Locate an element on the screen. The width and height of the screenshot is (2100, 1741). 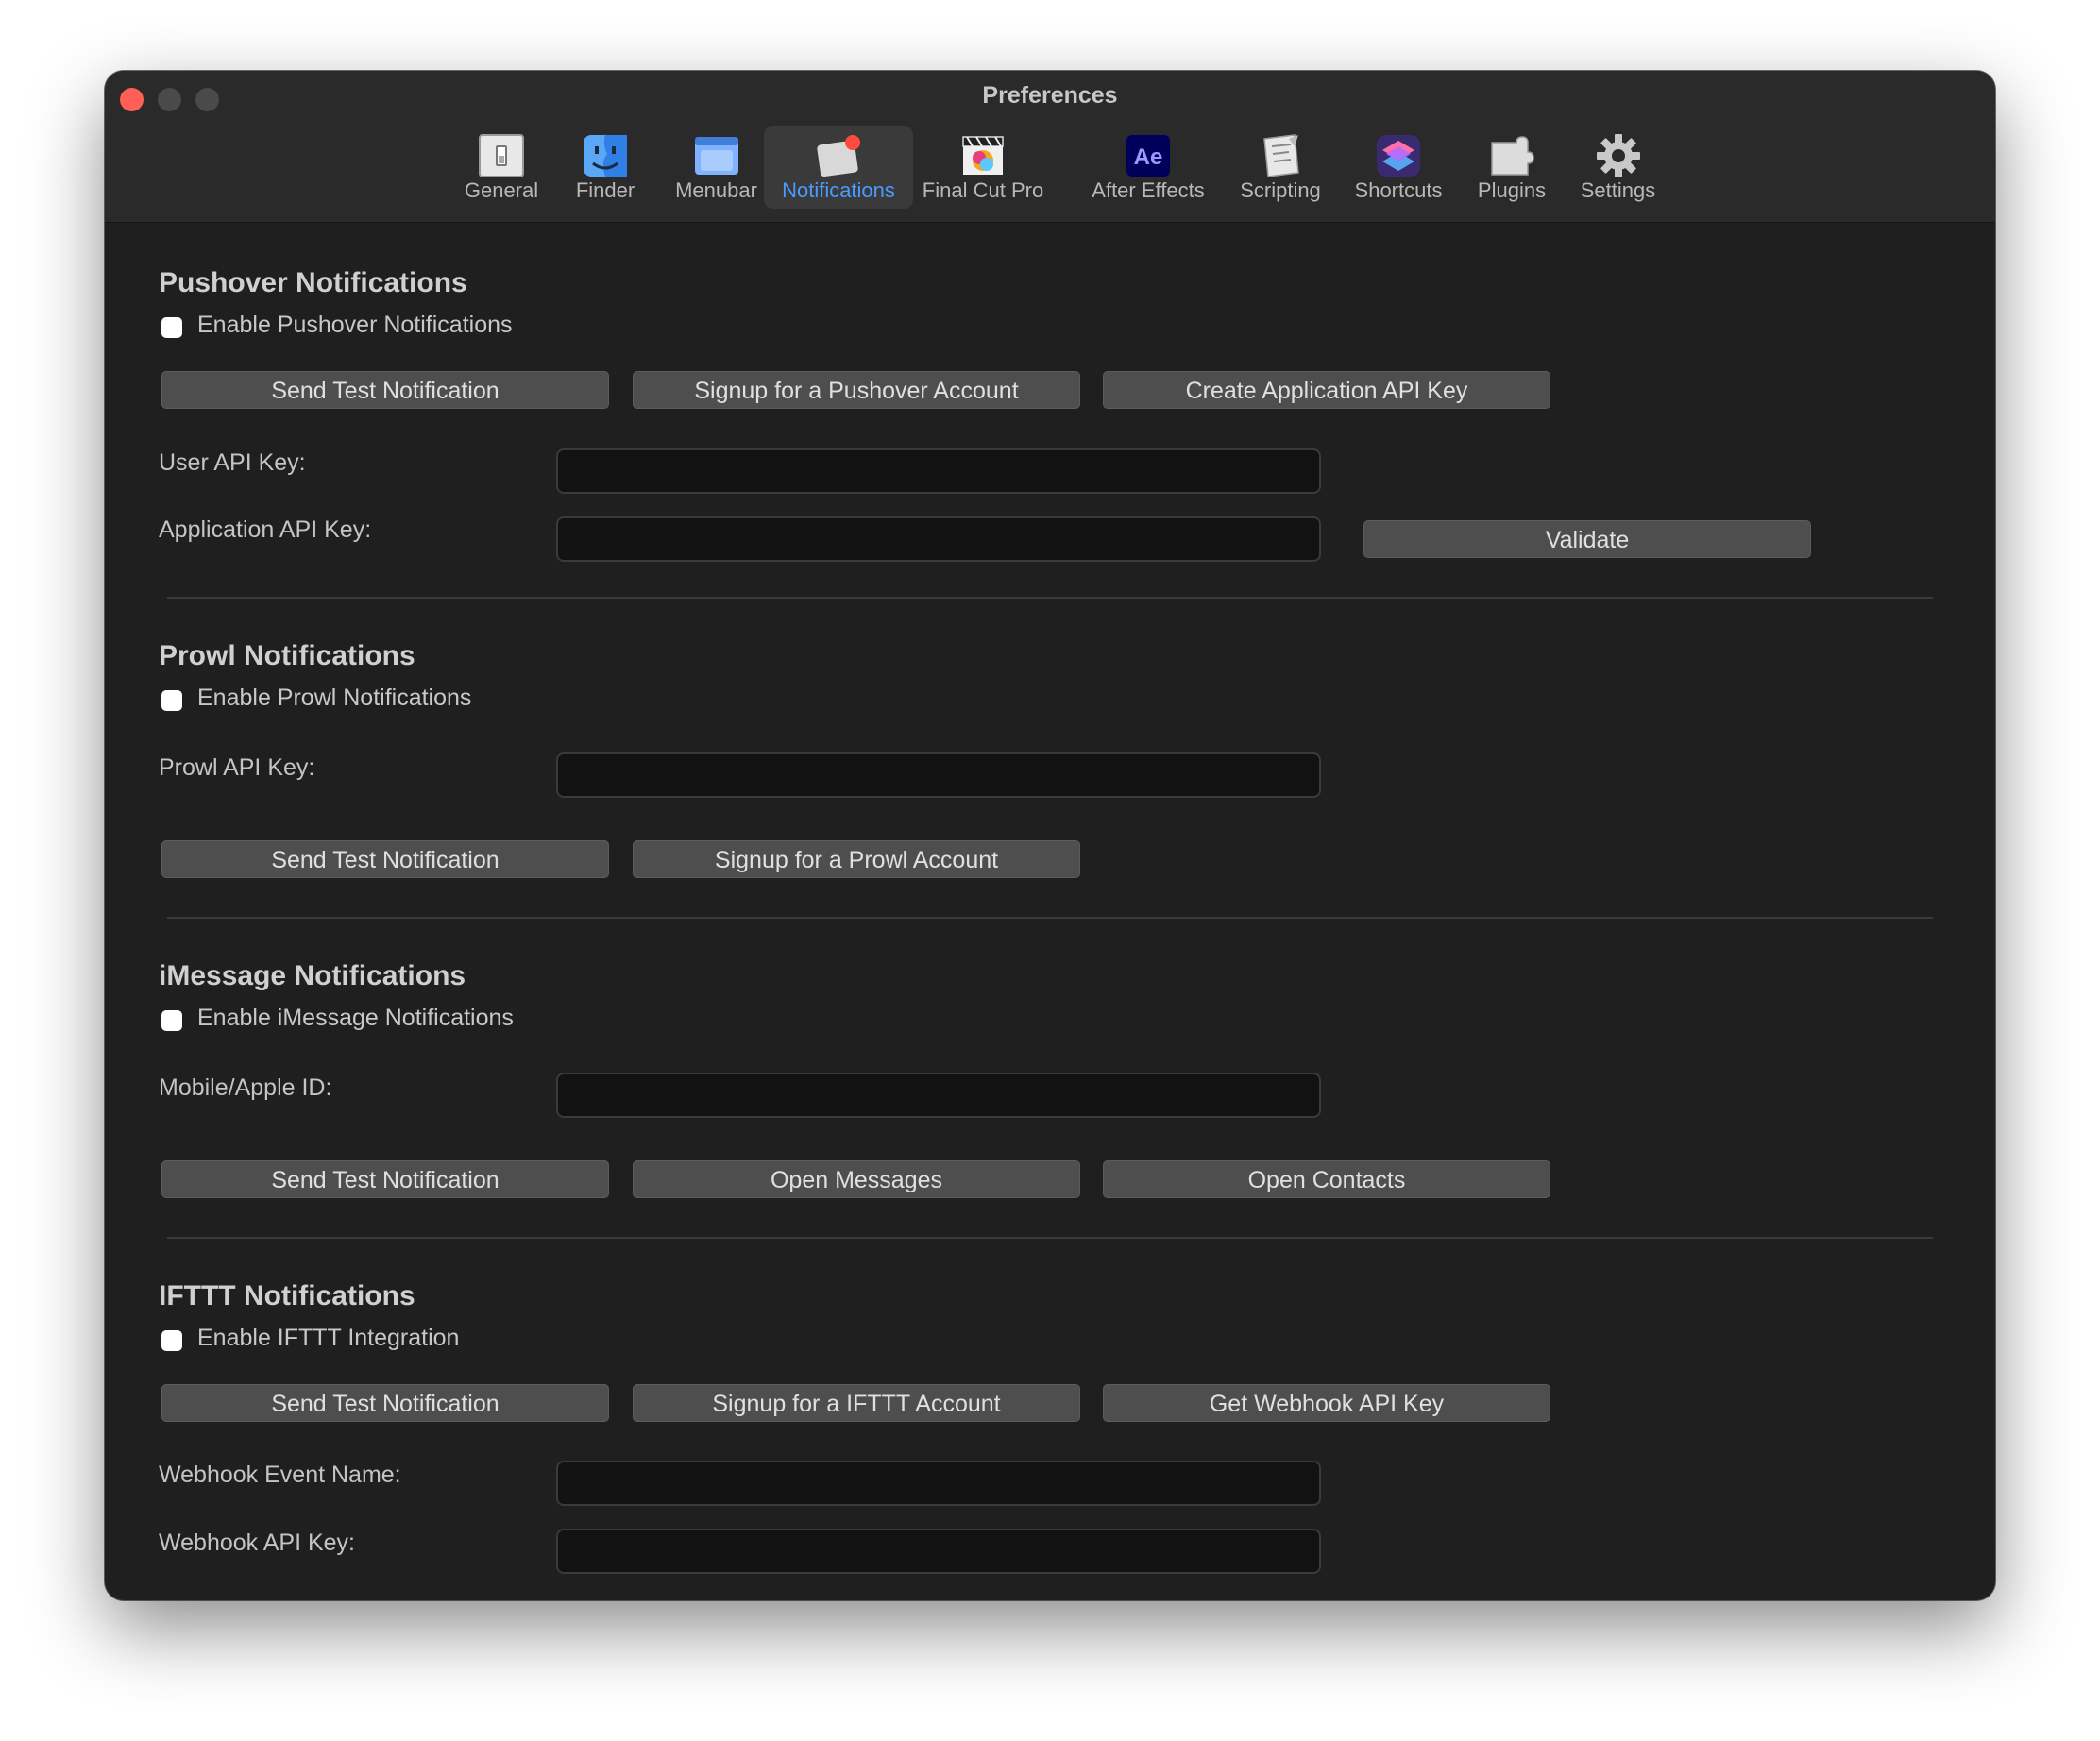
imessage-id-field is located at coordinates (938, 1095).